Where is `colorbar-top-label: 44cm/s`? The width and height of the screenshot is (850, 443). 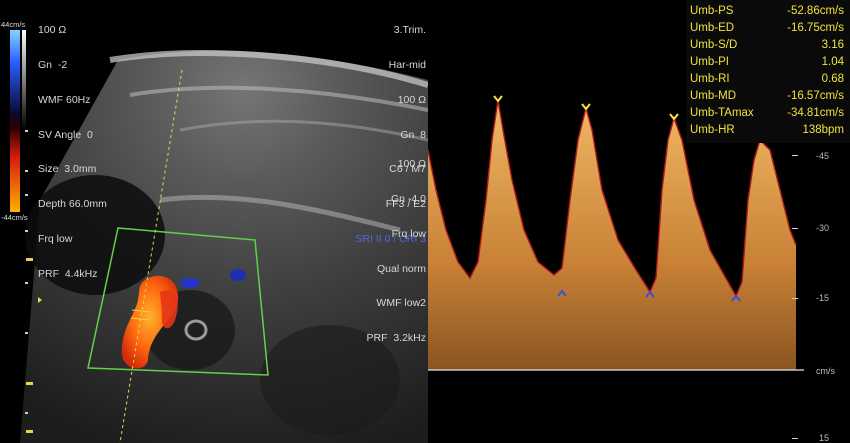
colorbar-top-label: 44cm/s is located at coordinates (13, 24).